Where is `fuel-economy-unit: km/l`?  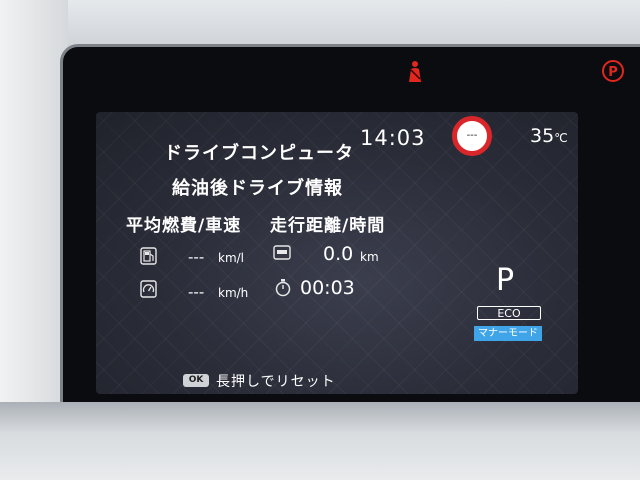
fuel-economy-unit: km/l is located at coordinates (231, 258).